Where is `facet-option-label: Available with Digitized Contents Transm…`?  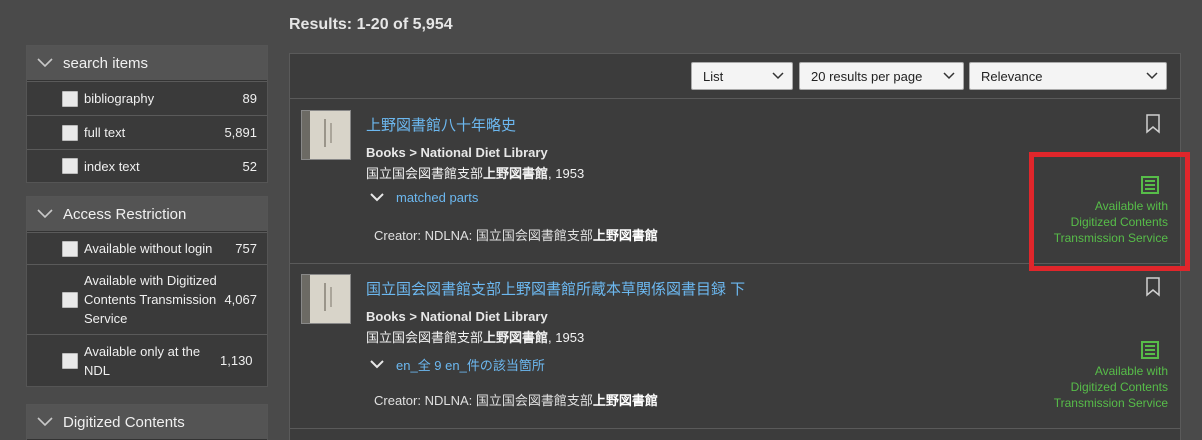
facet-option-label: Available with Digitized Contents Transm… is located at coordinates (150, 299).